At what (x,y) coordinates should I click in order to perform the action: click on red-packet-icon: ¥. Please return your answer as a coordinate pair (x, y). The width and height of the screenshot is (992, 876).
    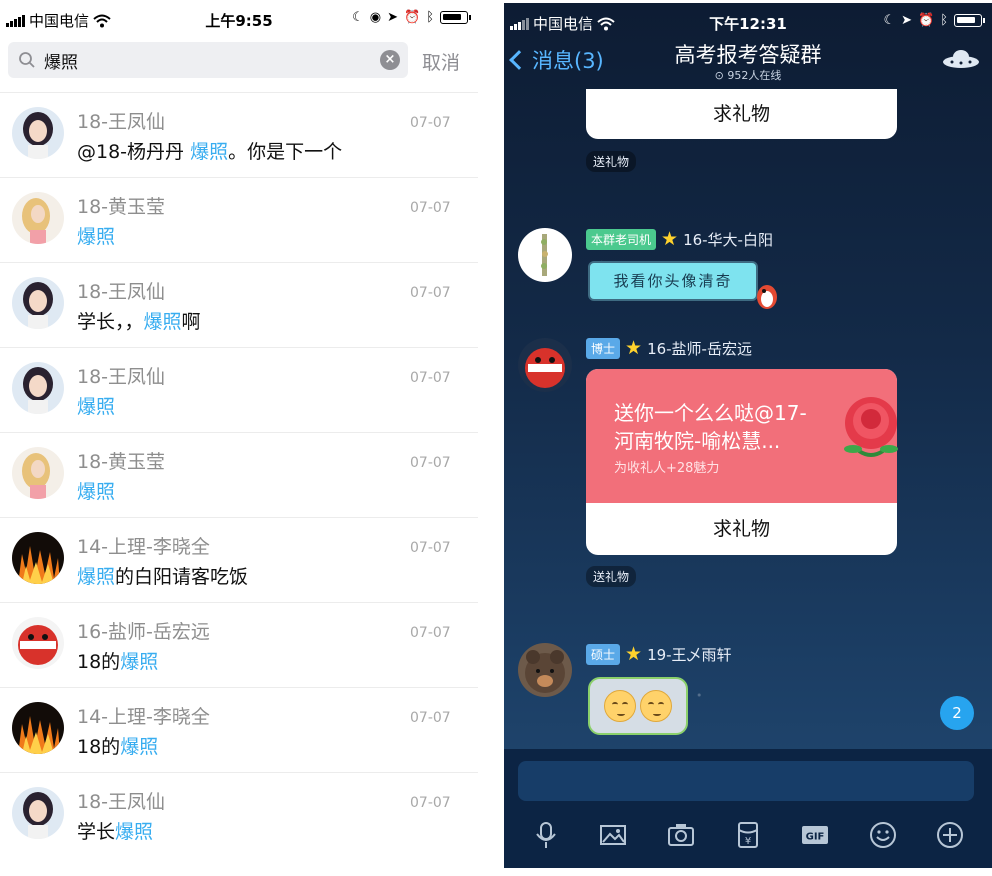
    Looking at the image, I should click on (748, 835).